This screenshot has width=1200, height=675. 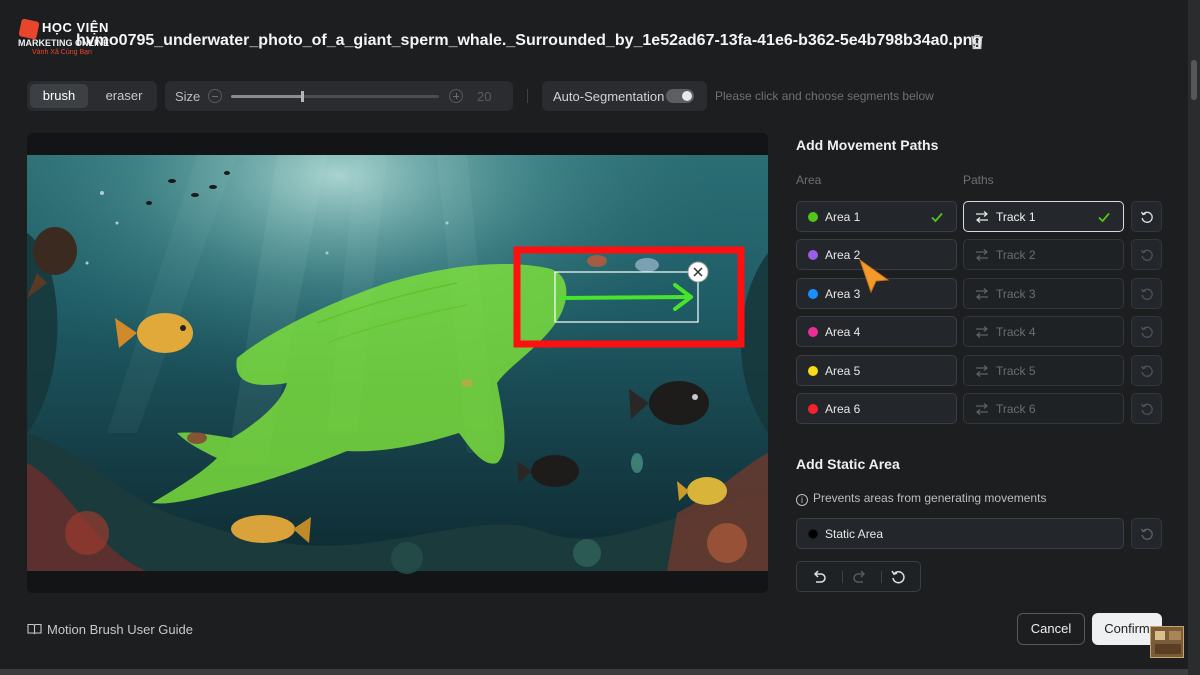 I want to click on area-button-5: Area 5, so click(x=876, y=370).